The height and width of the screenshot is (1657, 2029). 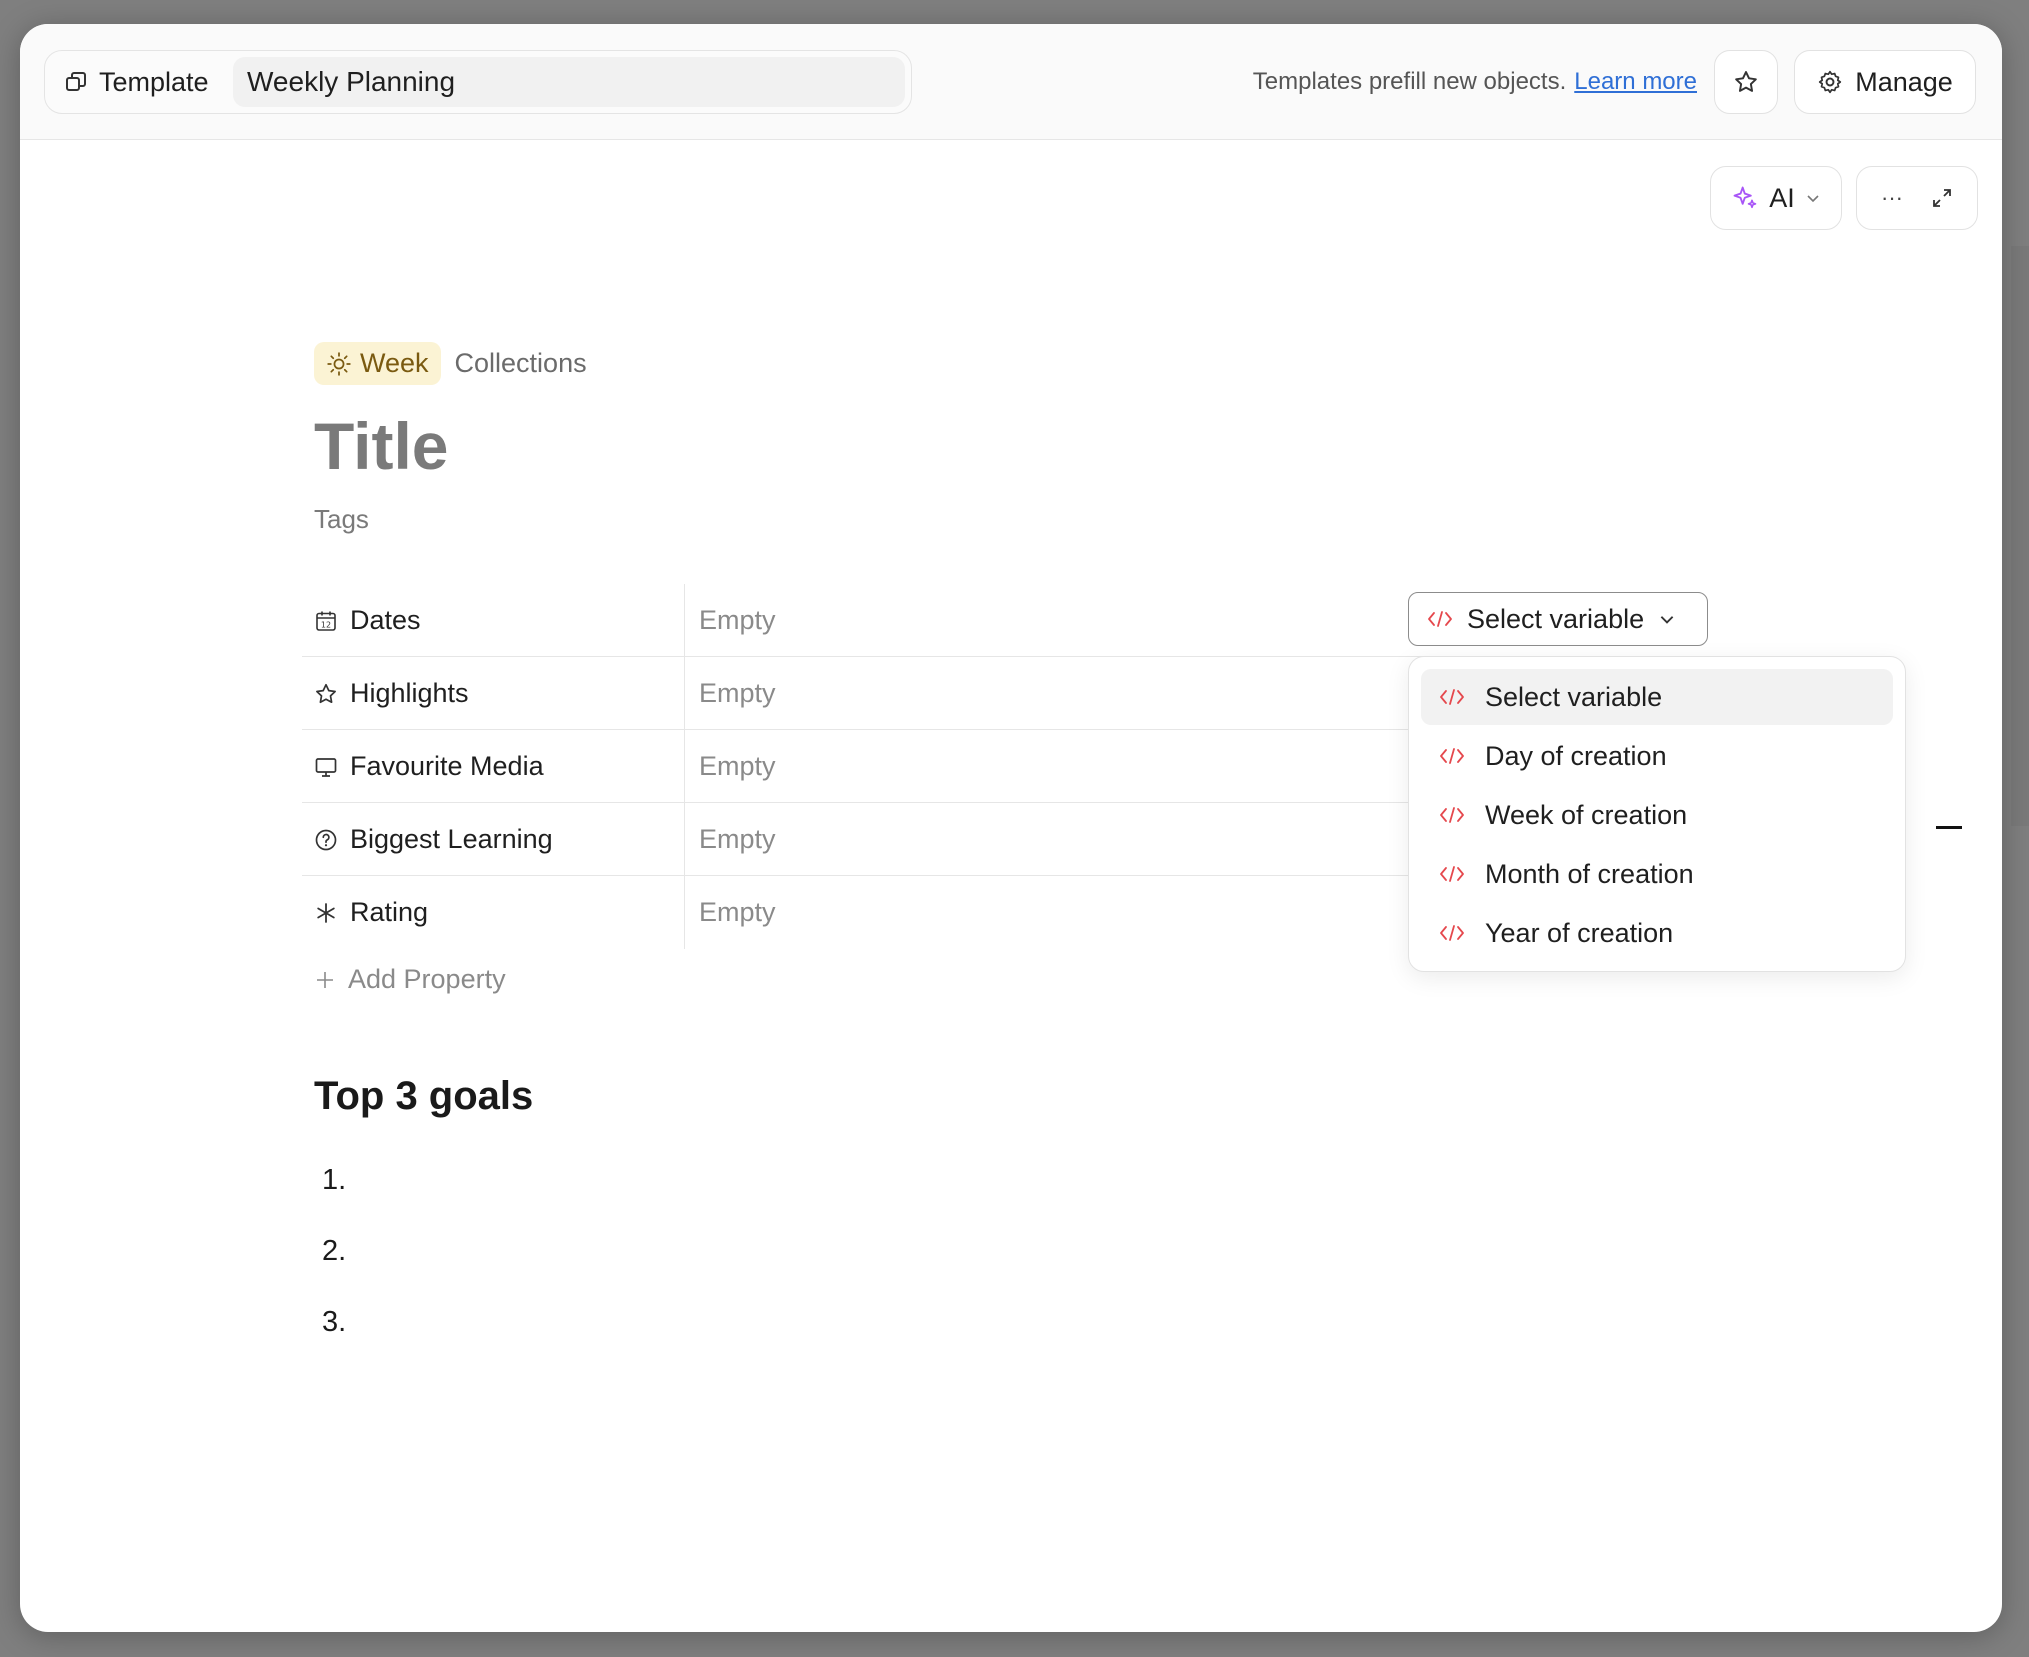 I want to click on divider-handle, so click(x=1949, y=827).